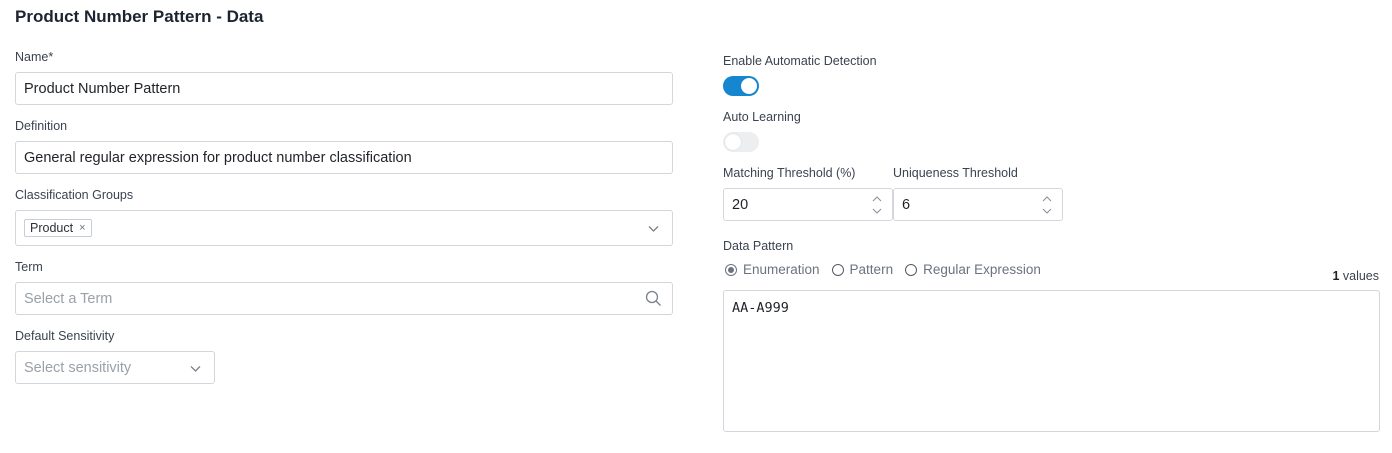 Image resolution: width=1392 pixels, height=453 pixels. I want to click on radio-regular-expression: Regular Expression, so click(973, 269).